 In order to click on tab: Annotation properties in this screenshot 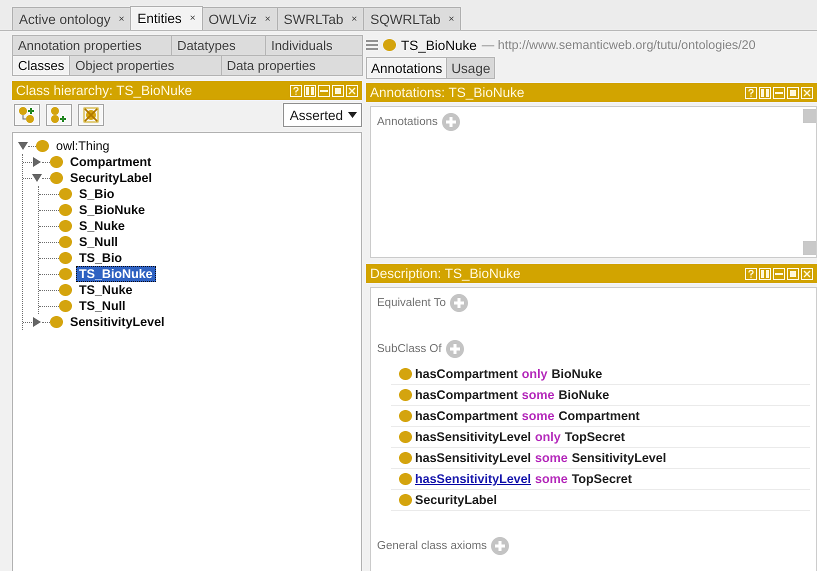, I will do `click(92, 45)`.